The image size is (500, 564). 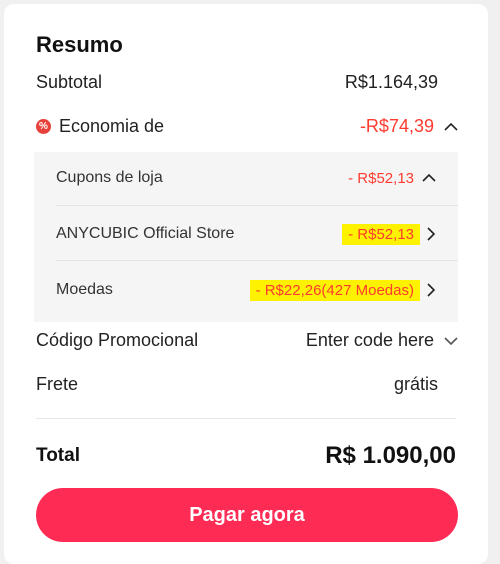 What do you see at coordinates (390, 455) in the screenshot?
I see `total-value: R$ 1.090,00` at bounding box center [390, 455].